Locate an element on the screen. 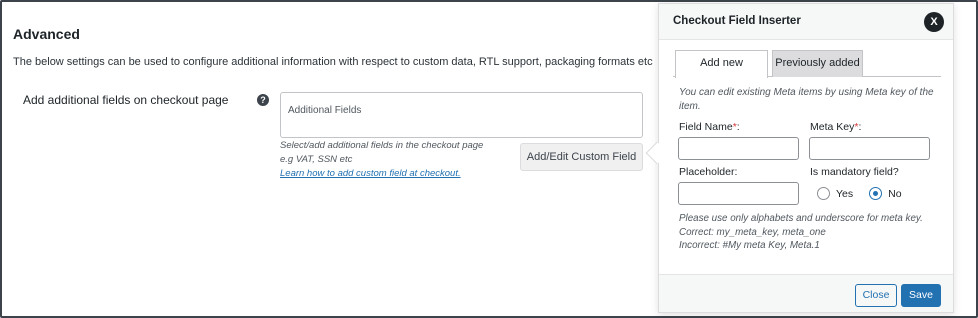  popup-tabs: Add new Previously added is located at coordinates (807, 64).